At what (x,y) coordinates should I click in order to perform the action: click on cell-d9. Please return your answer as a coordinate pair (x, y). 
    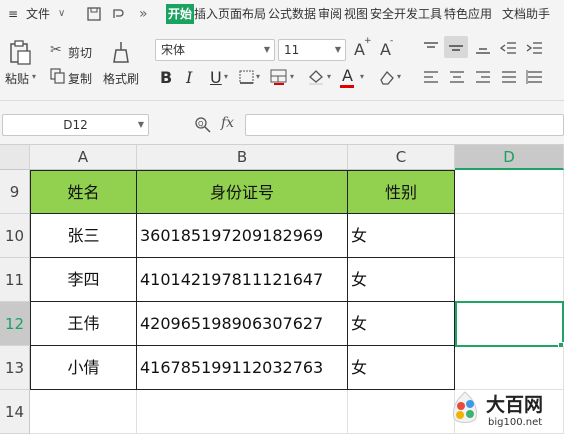
    Looking at the image, I should click on (509, 192).